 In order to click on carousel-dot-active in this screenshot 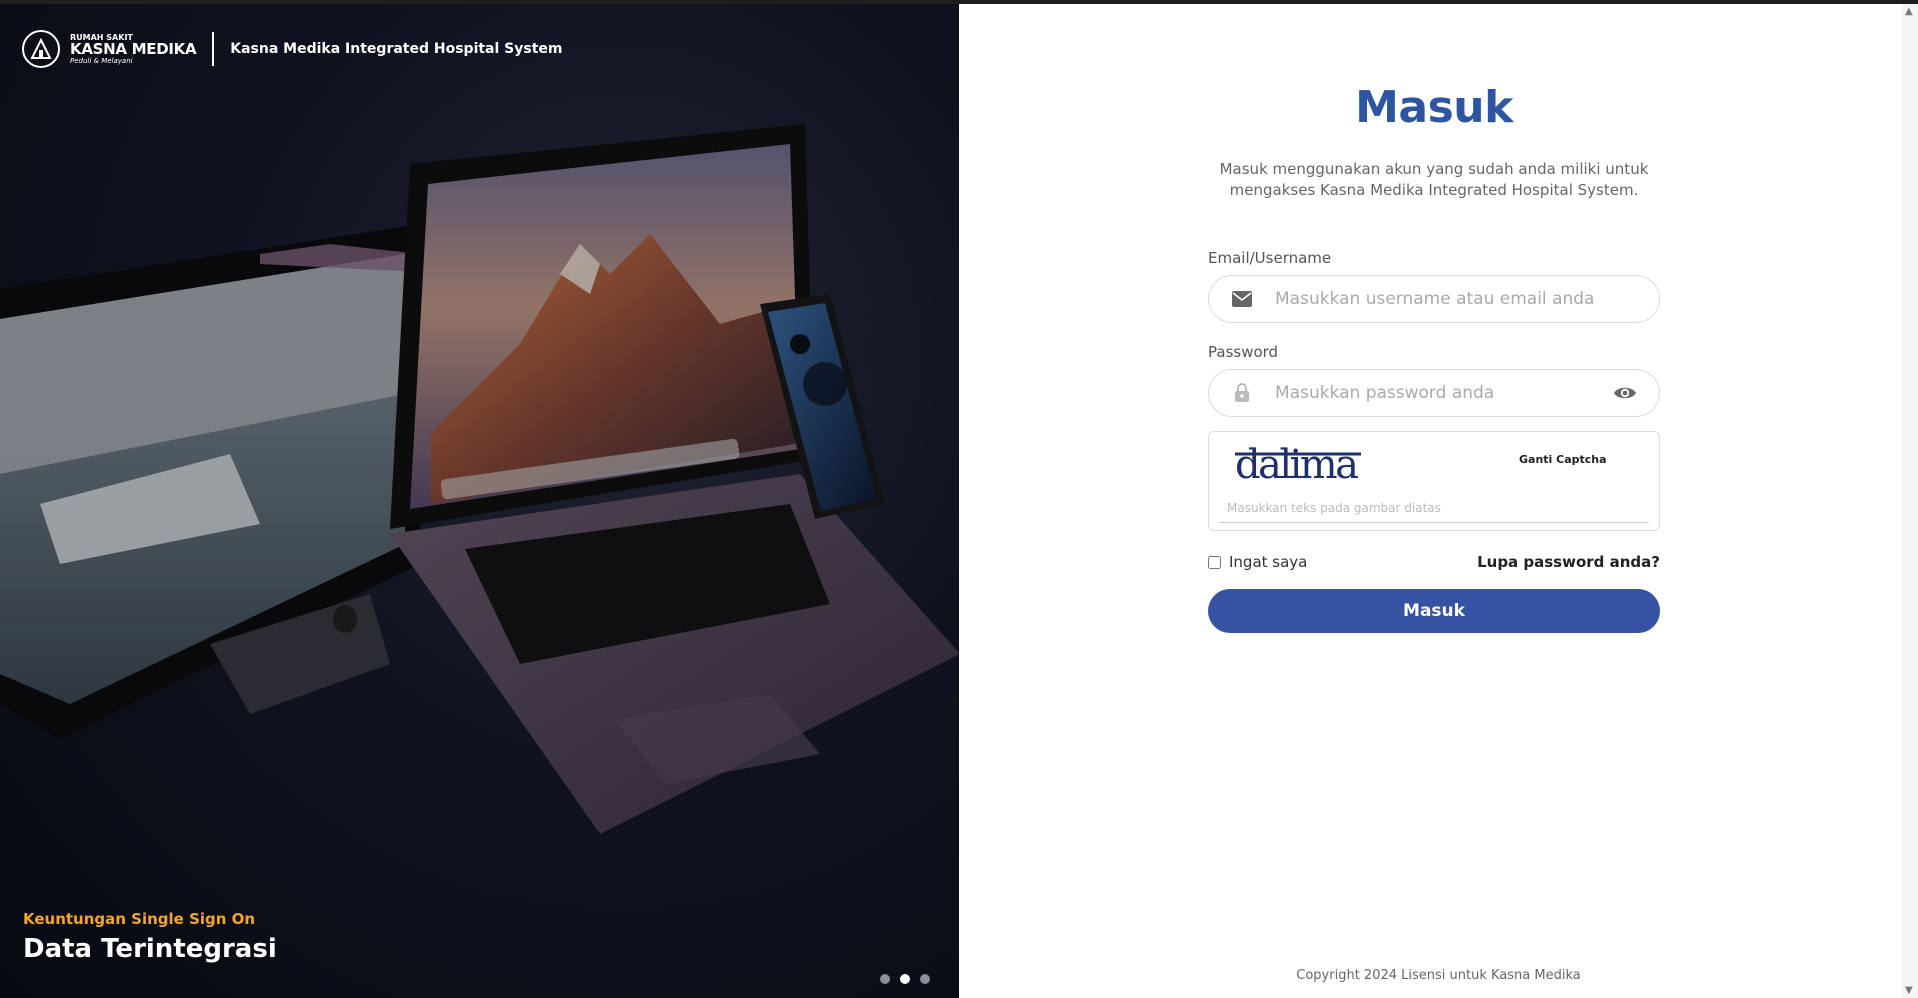, I will do `click(905, 979)`.